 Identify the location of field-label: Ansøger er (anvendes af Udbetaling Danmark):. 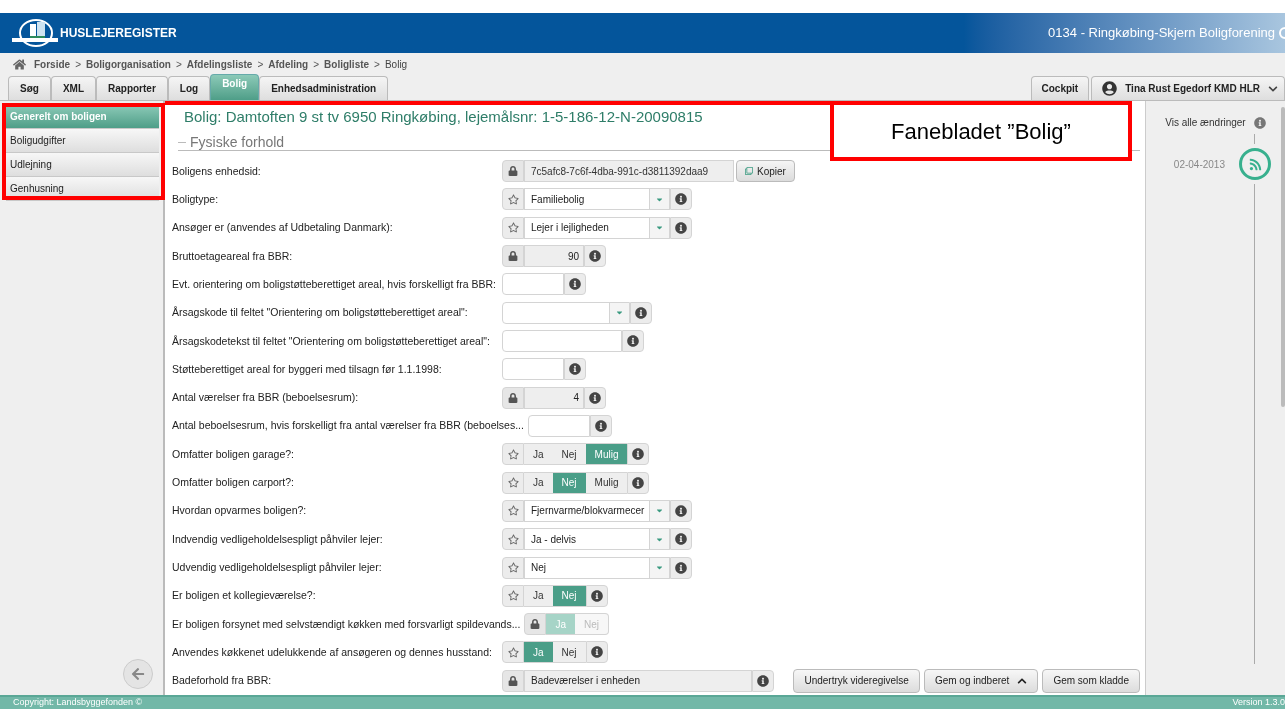
(283, 228).